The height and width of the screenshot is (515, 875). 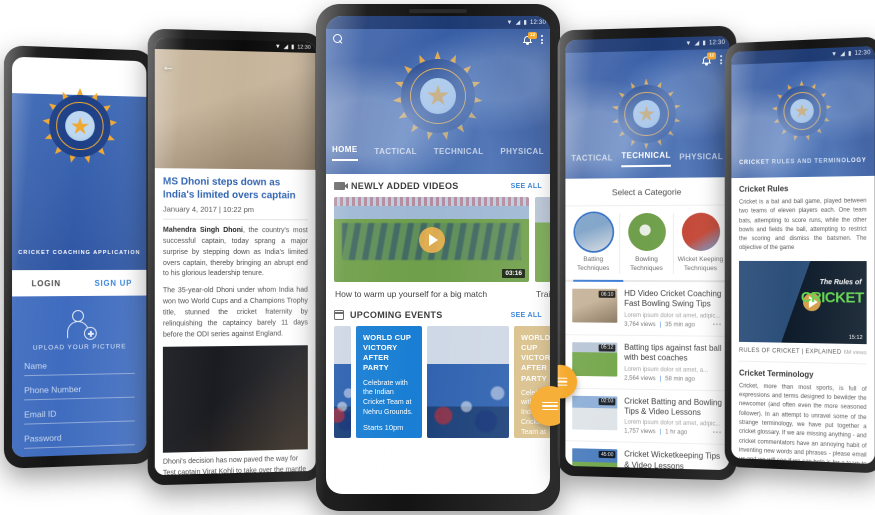 What do you see at coordinates (595, 305) in the screenshot?
I see `video-thumbnail: 06:10` at bounding box center [595, 305].